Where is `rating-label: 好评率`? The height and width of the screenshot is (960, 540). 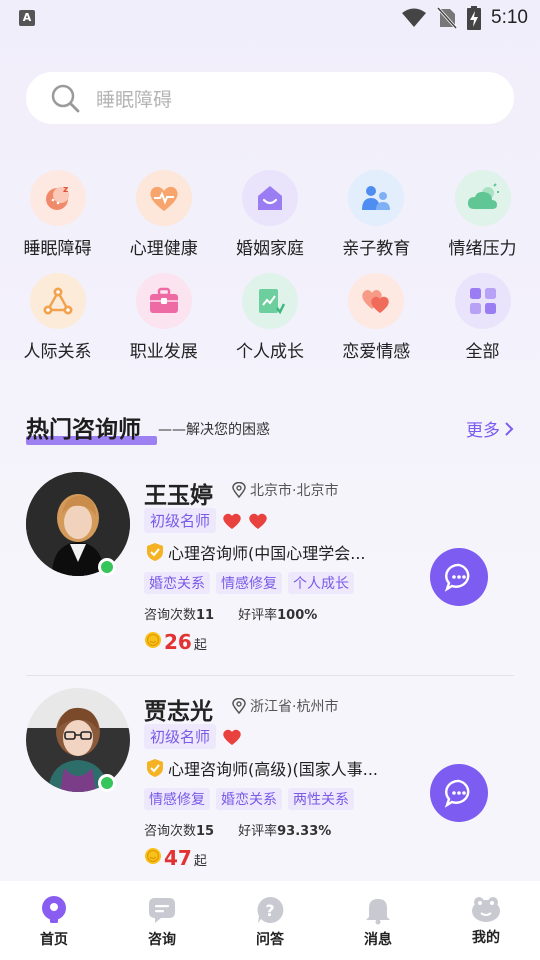
rating-label: 好评率 is located at coordinates (258, 615).